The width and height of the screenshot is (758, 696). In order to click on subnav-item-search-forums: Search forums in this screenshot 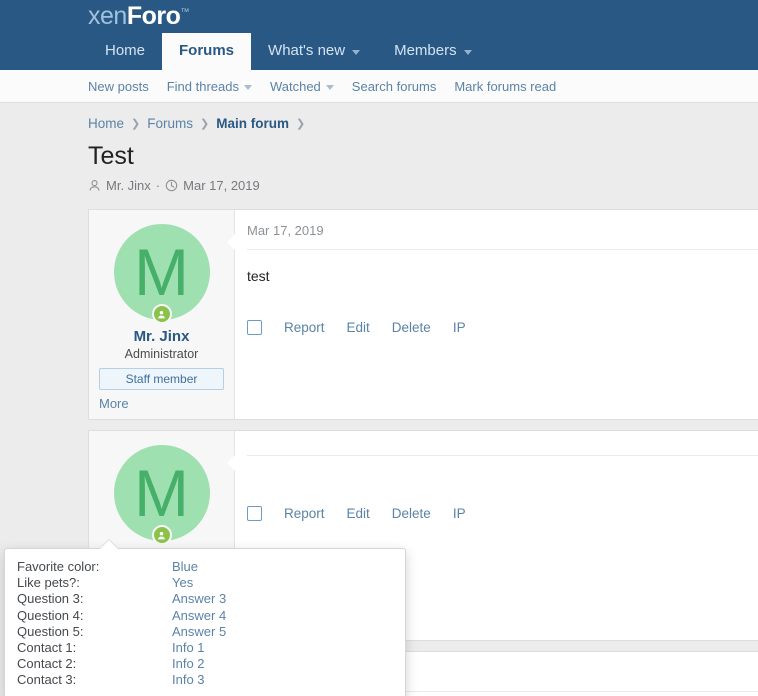, I will do `click(394, 86)`.